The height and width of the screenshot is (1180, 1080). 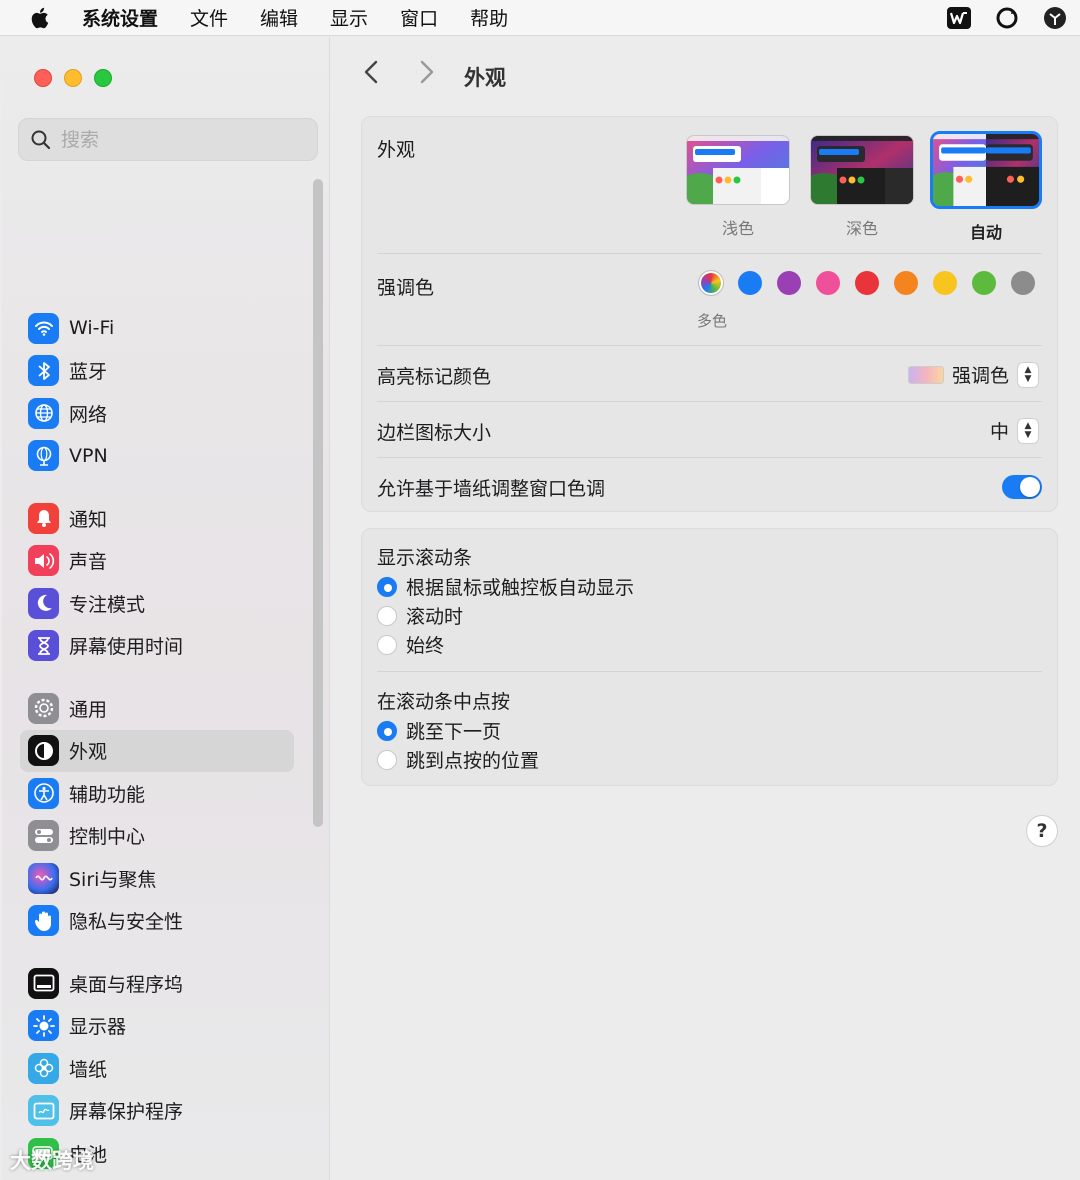 I want to click on sidebar-item-desktop-dock: 桌面与程序坞, so click(x=157, y=983).